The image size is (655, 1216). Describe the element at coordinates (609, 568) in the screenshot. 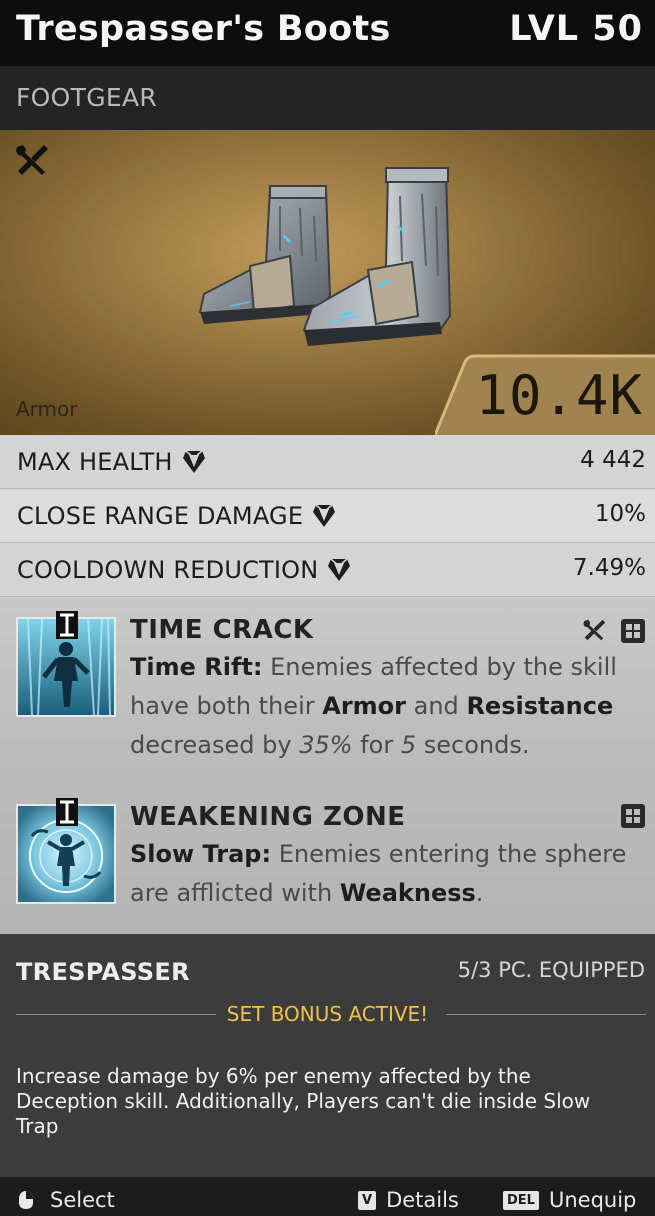

I see `stat-value: 7.49%` at that location.